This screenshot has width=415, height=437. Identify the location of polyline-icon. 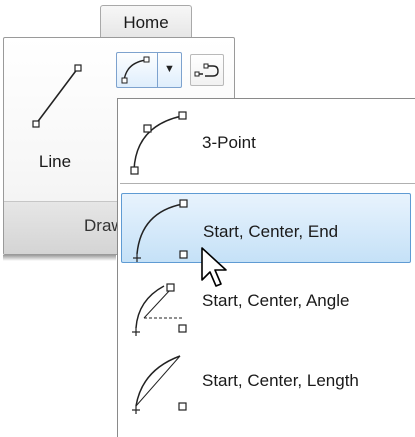
(206, 70).